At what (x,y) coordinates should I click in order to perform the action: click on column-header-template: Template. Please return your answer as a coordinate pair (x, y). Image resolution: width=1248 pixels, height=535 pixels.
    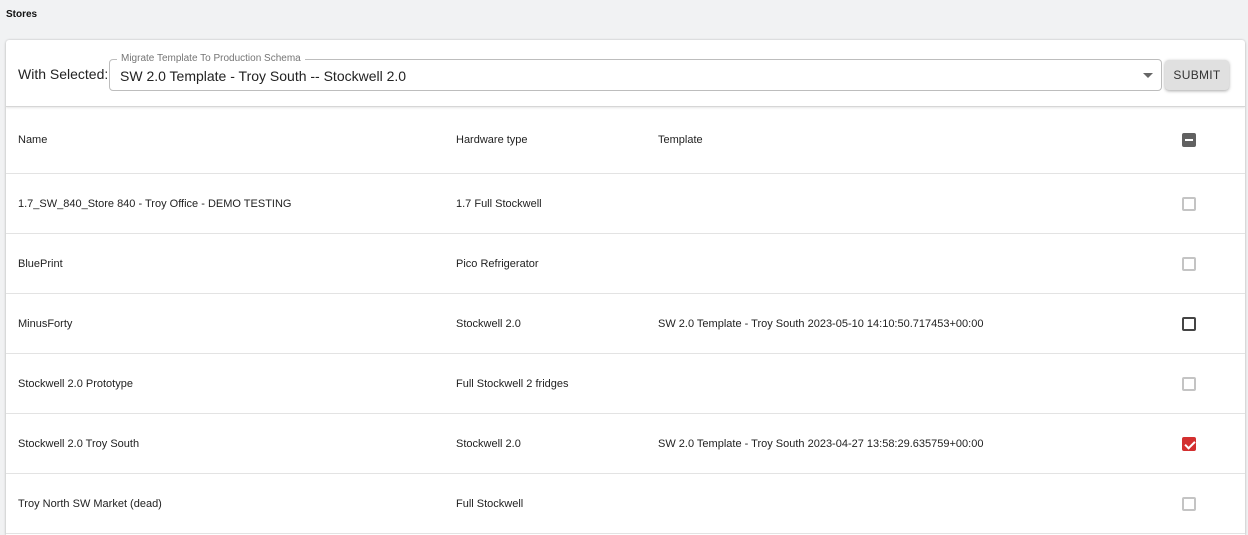
    Looking at the image, I should click on (680, 140).